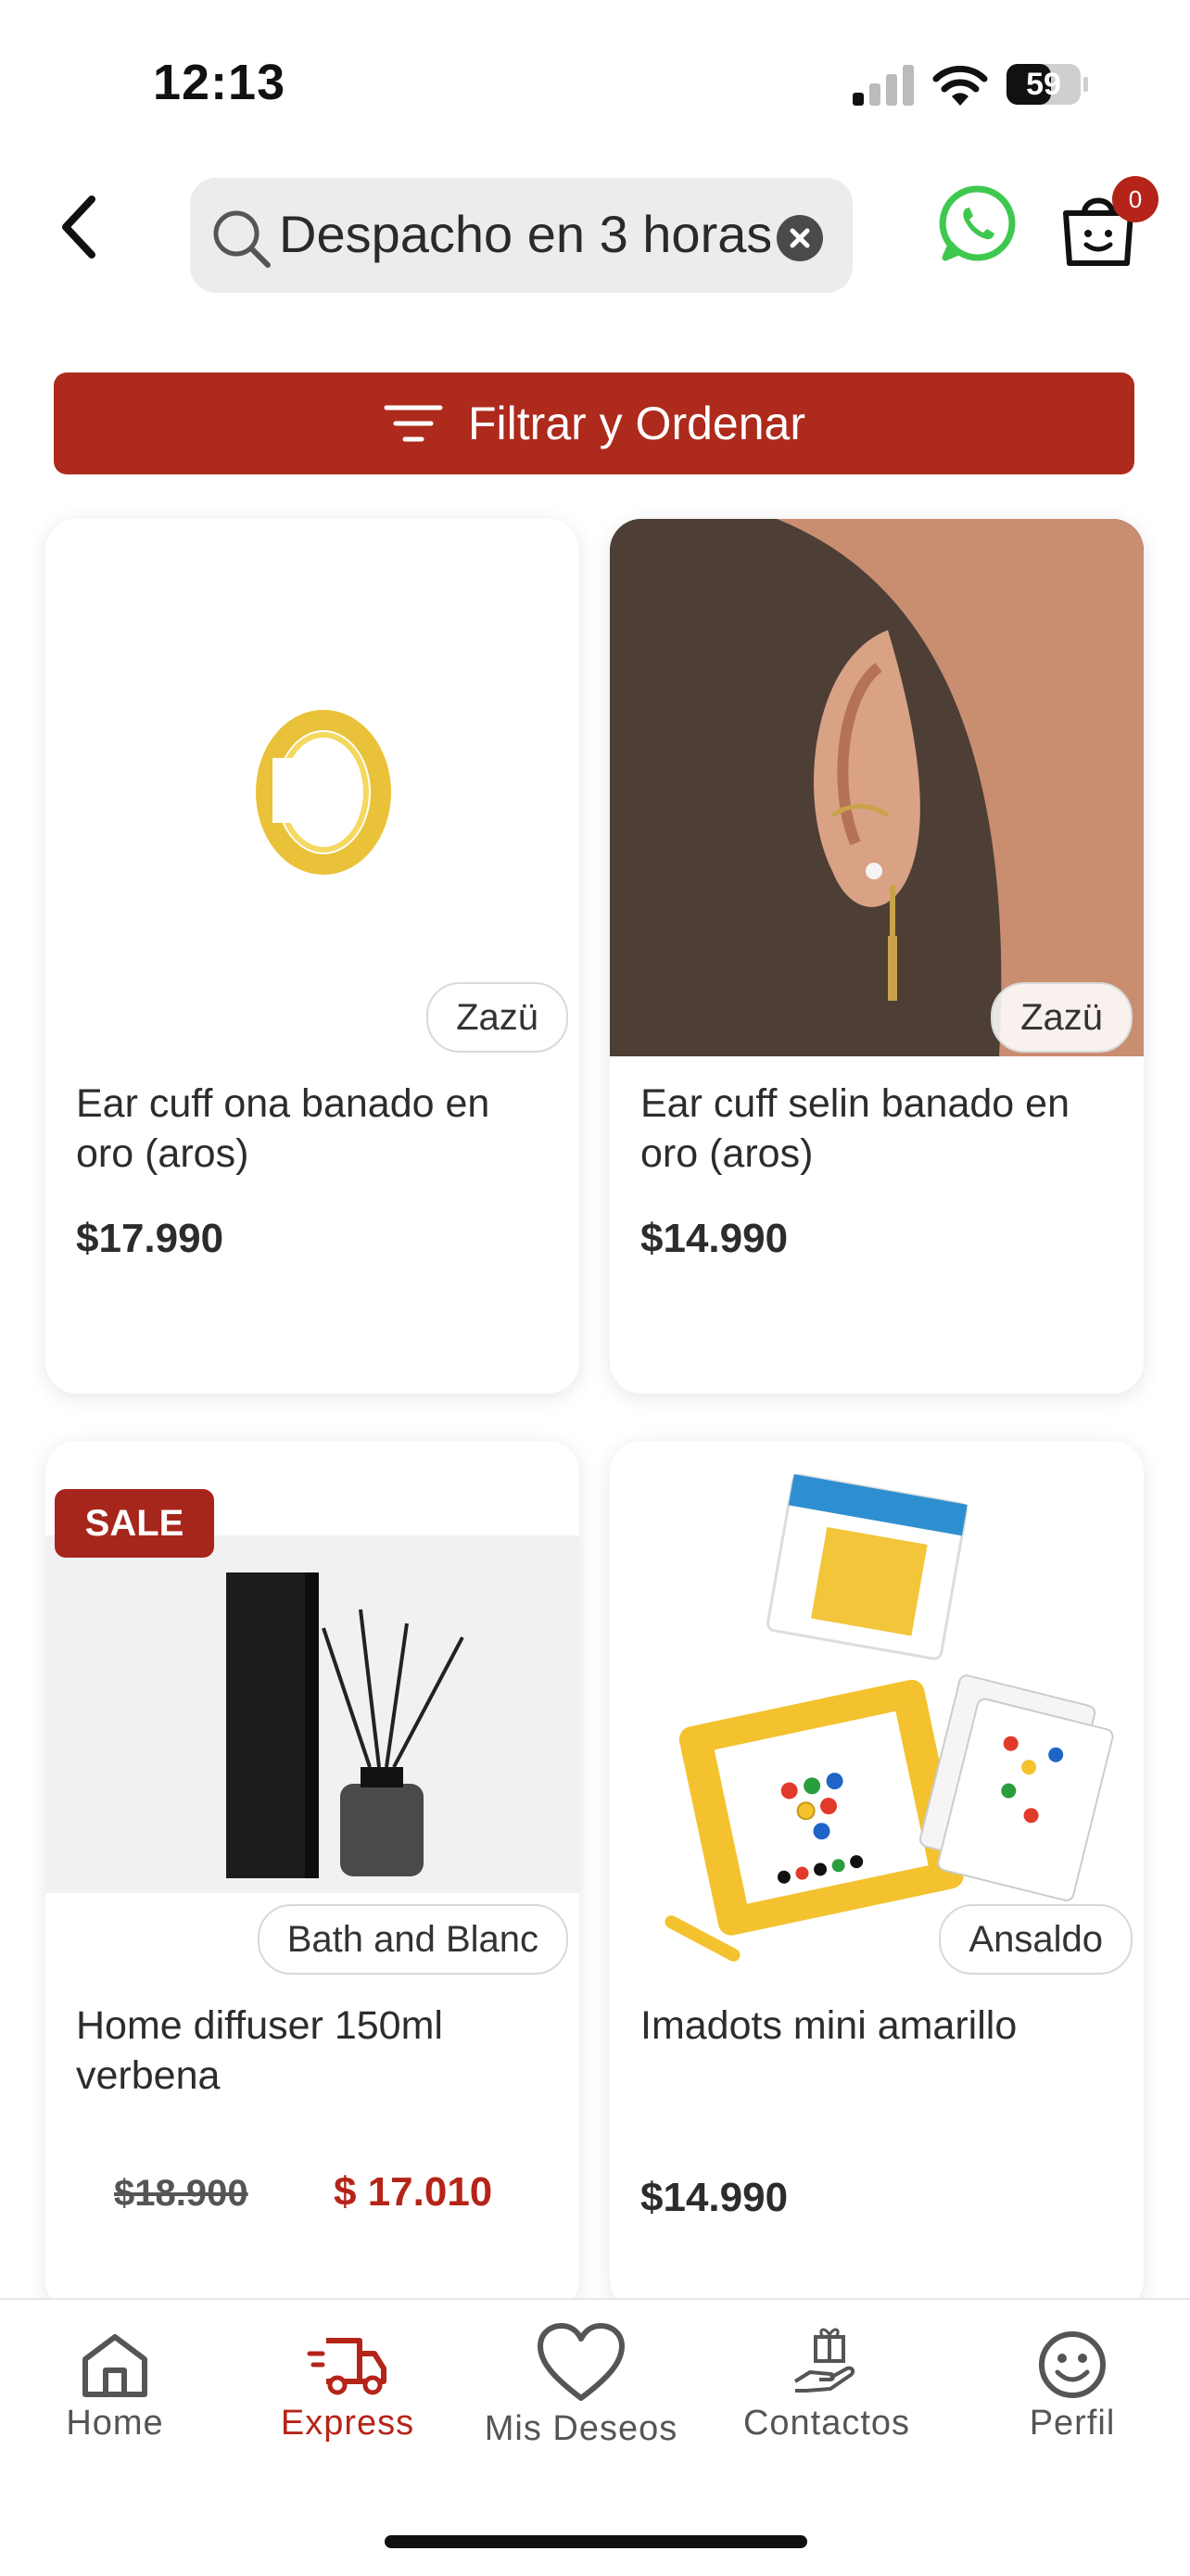 Image resolution: width=1190 pixels, height=2576 pixels. Describe the element at coordinates (883, 85) in the screenshot. I see `cellular-signal-icon` at that location.